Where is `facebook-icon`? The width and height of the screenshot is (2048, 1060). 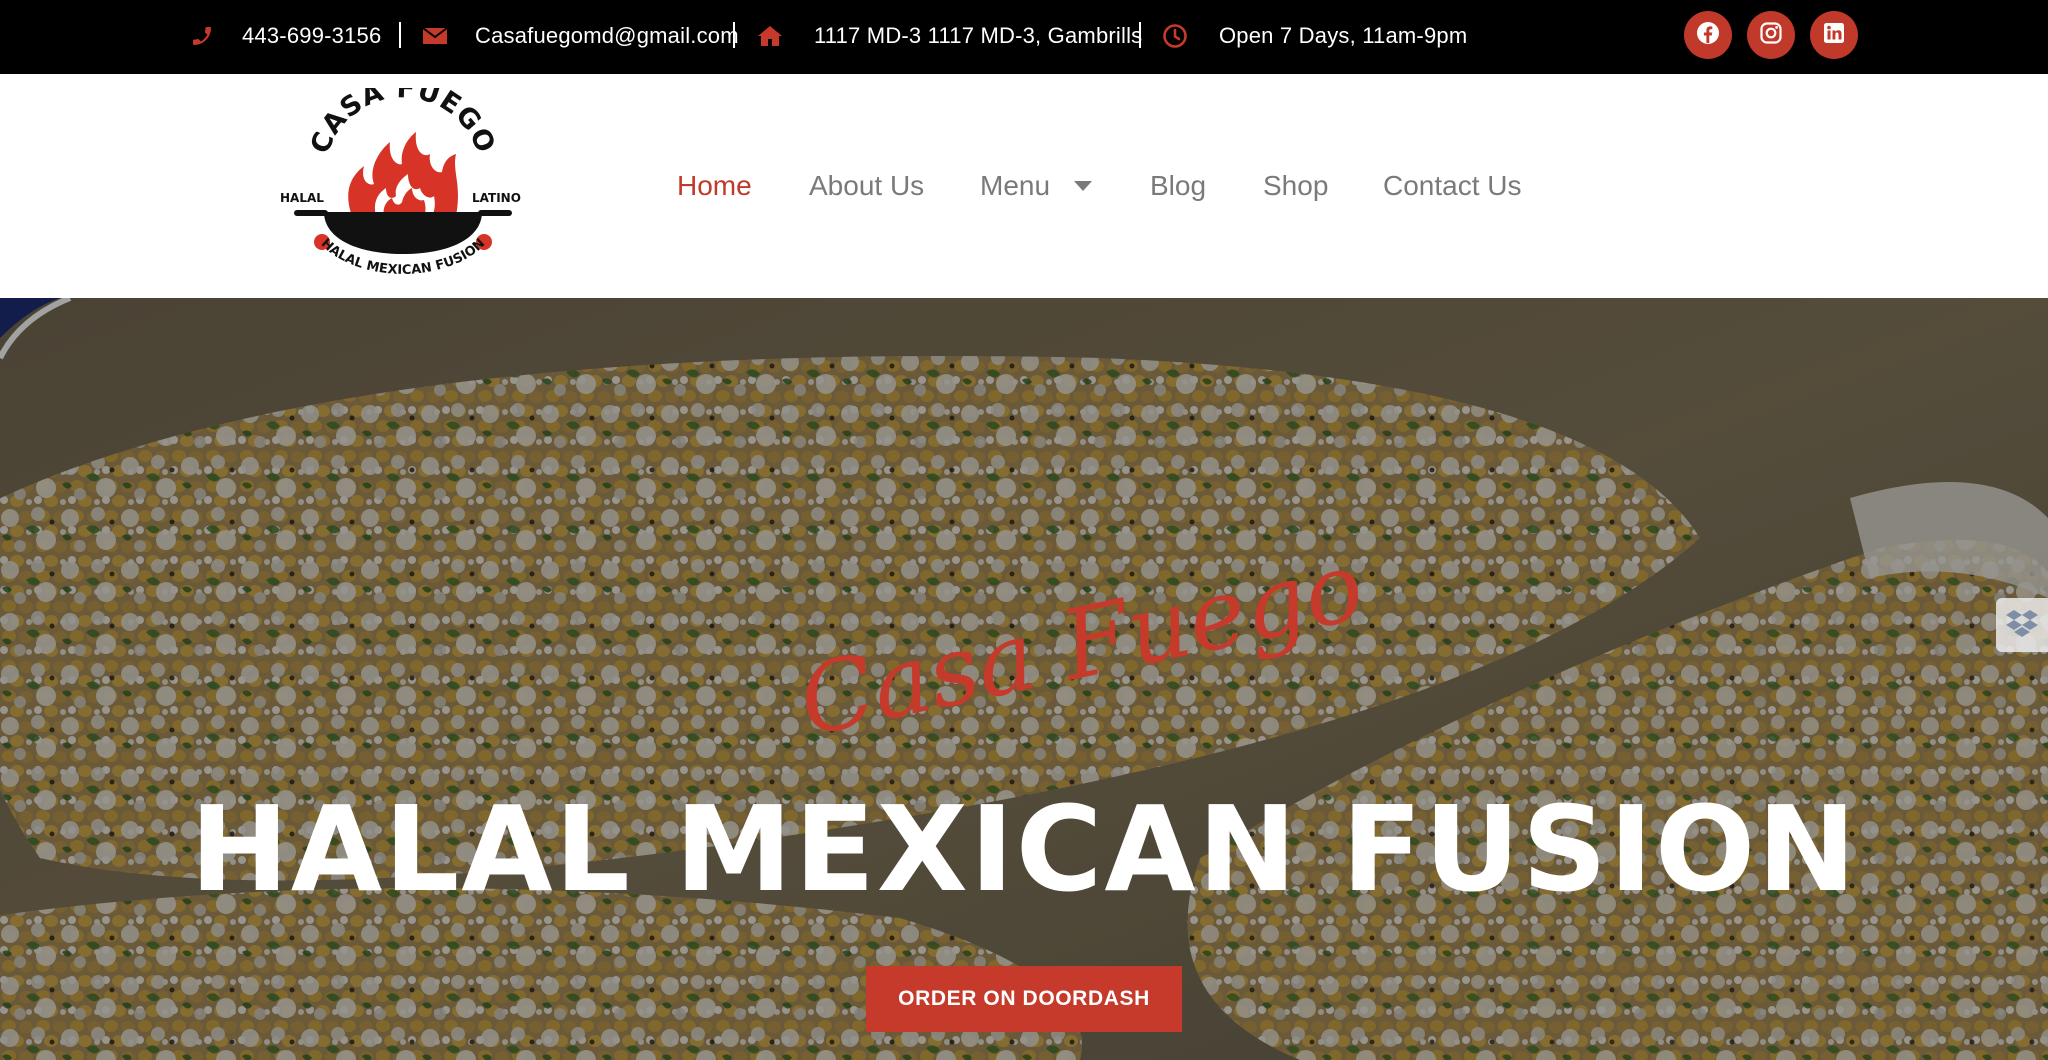
facebook-icon is located at coordinates (1708, 35).